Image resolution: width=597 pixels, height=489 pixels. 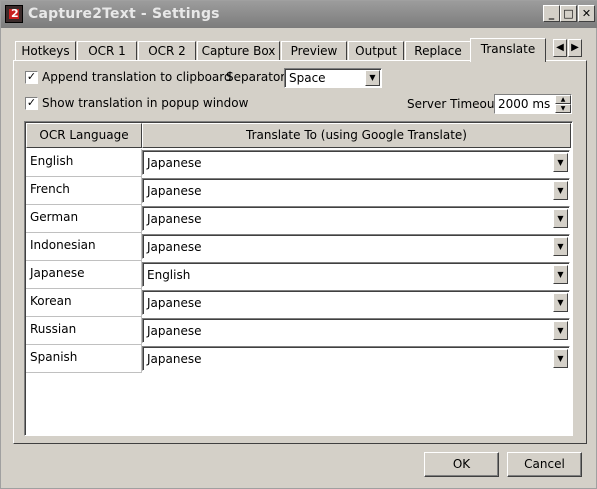 I want to click on row-language: Korean, so click(x=84, y=303).